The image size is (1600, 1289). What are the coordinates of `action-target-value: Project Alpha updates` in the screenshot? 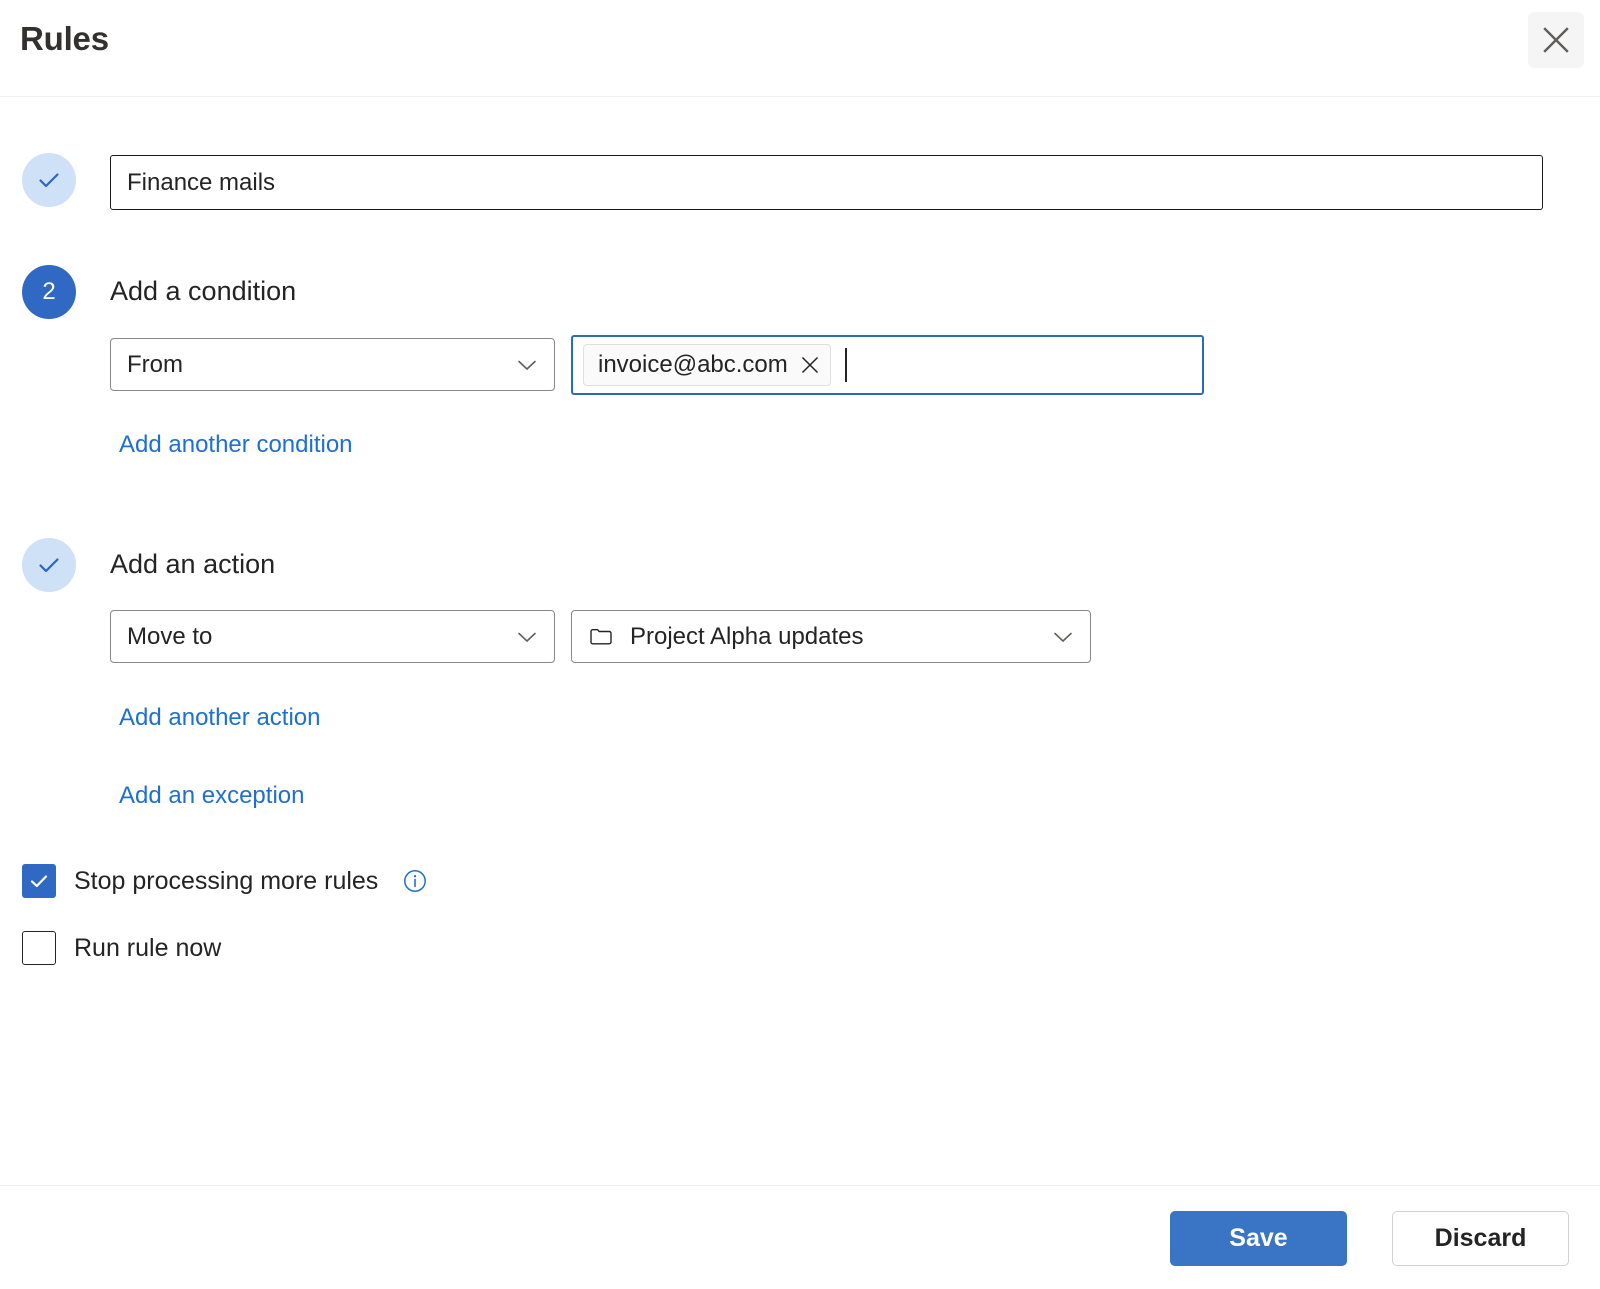 It's located at (747, 636).